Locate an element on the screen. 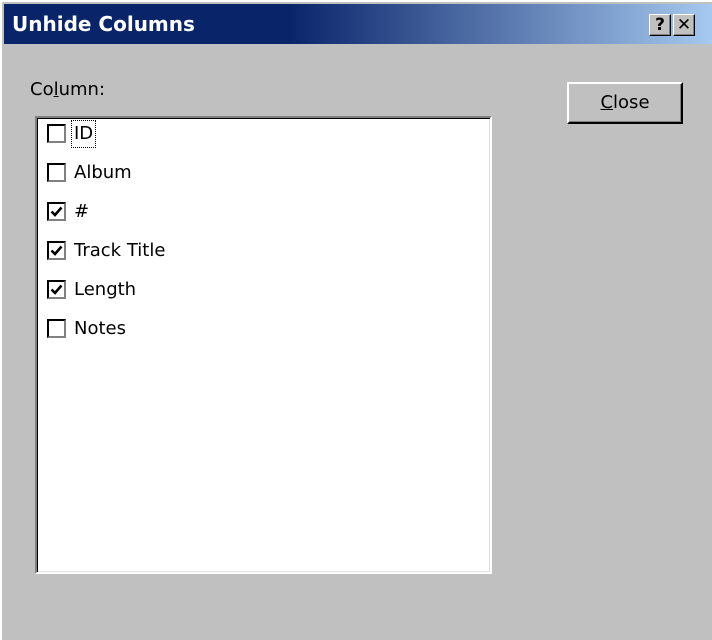 The width and height of the screenshot is (712, 640). close-icon: ✕ is located at coordinates (684, 25).